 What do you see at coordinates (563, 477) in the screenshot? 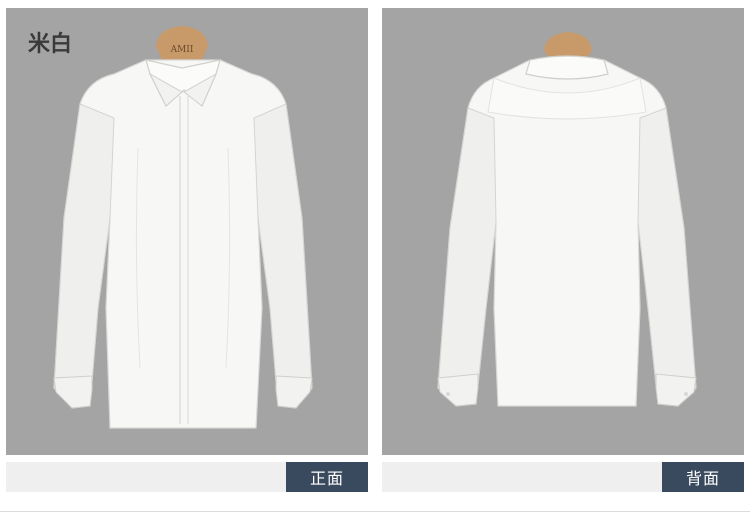
I see `back-label-strip: 背面` at bounding box center [563, 477].